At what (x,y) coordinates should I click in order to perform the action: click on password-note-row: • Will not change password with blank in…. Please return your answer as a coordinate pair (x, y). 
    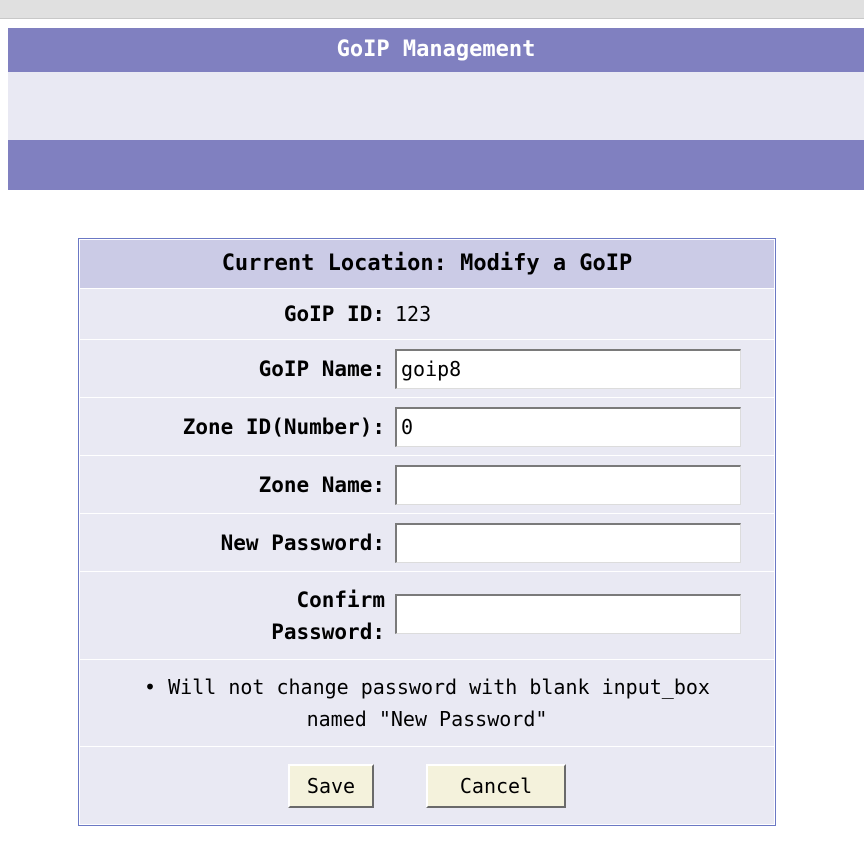
    Looking at the image, I should click on (427, 703).